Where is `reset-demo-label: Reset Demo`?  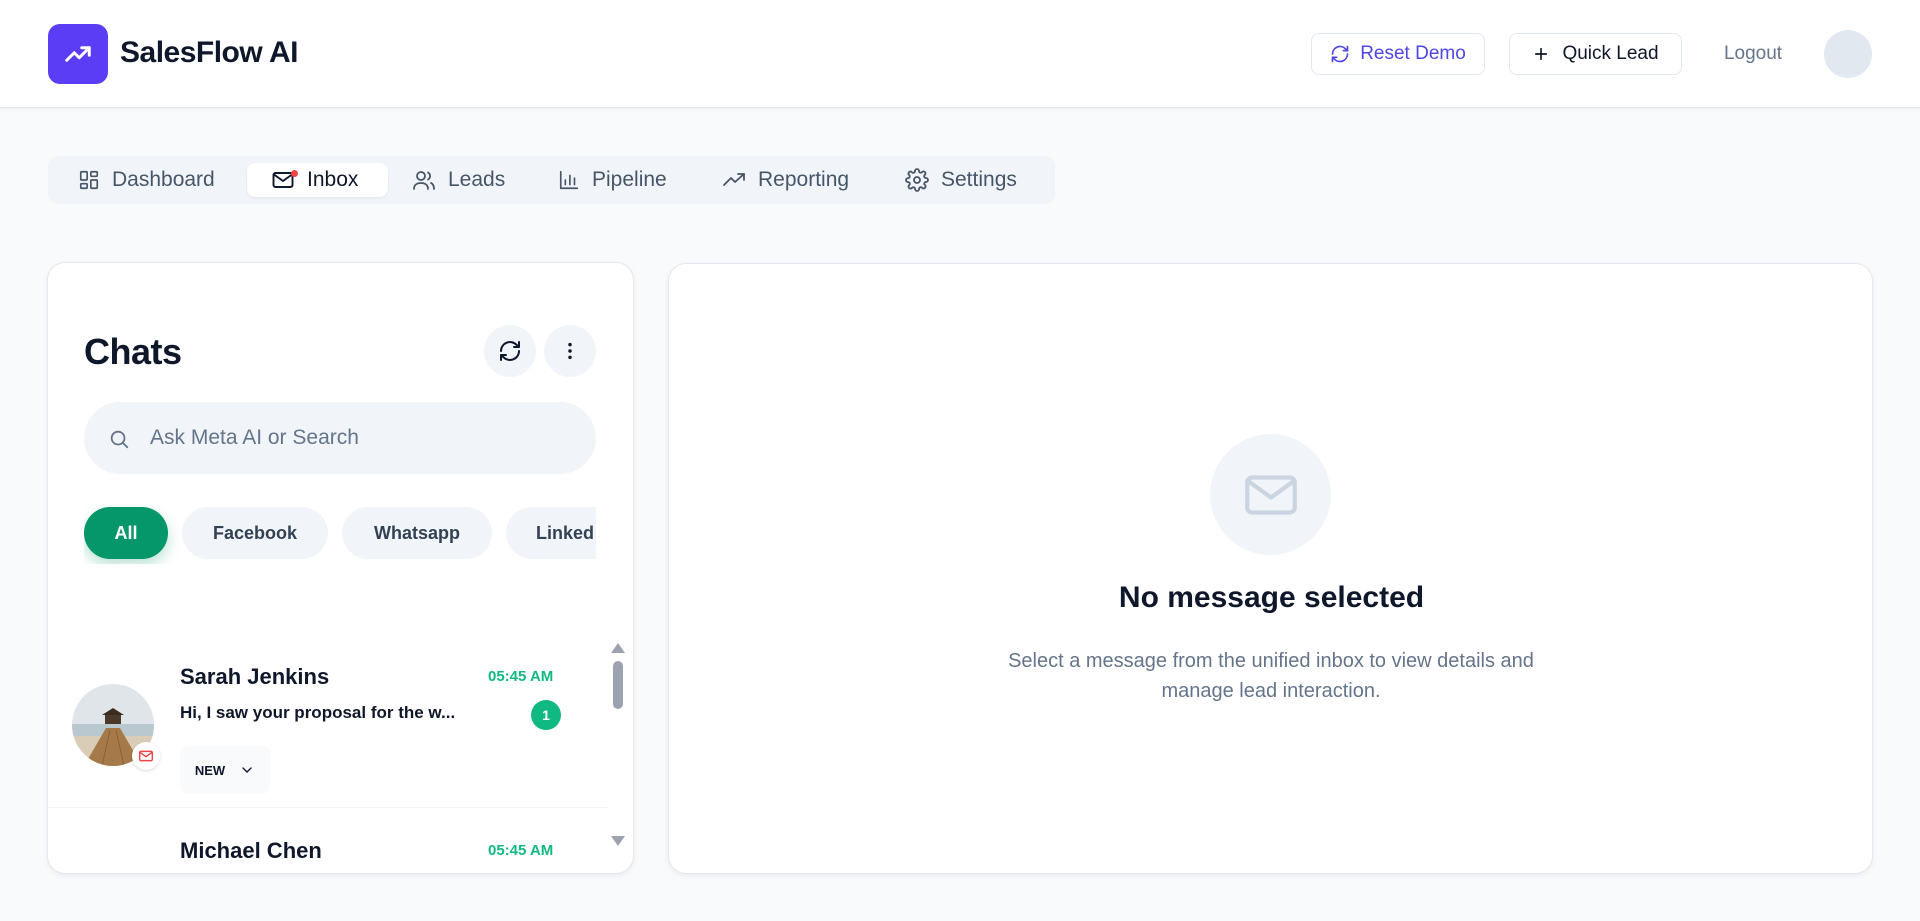 reset-demo-label: Reset Demo is located at coordinates (1413, 53).